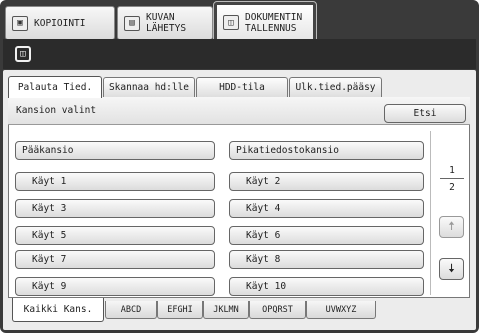 The height and width of the screenshot is (333, 479). What do you see at coordinates (149, 87) in the screenshot?
I see `tab-scan-to-hdd: Skannaa hd:lle` at bounding box center [149, 87].